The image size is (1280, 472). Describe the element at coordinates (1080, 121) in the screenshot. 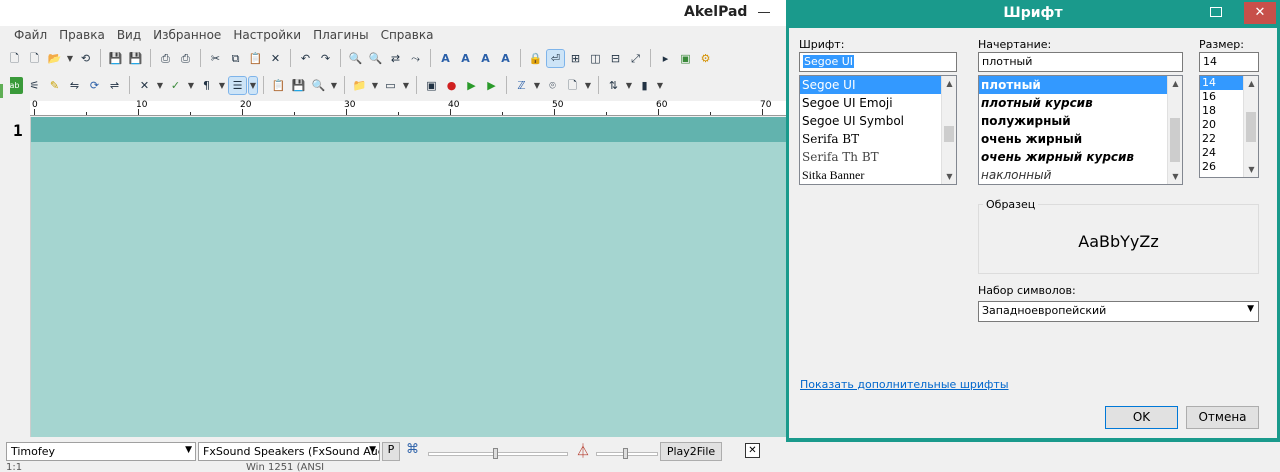

I see `style-list-item: полужирный` at that location.